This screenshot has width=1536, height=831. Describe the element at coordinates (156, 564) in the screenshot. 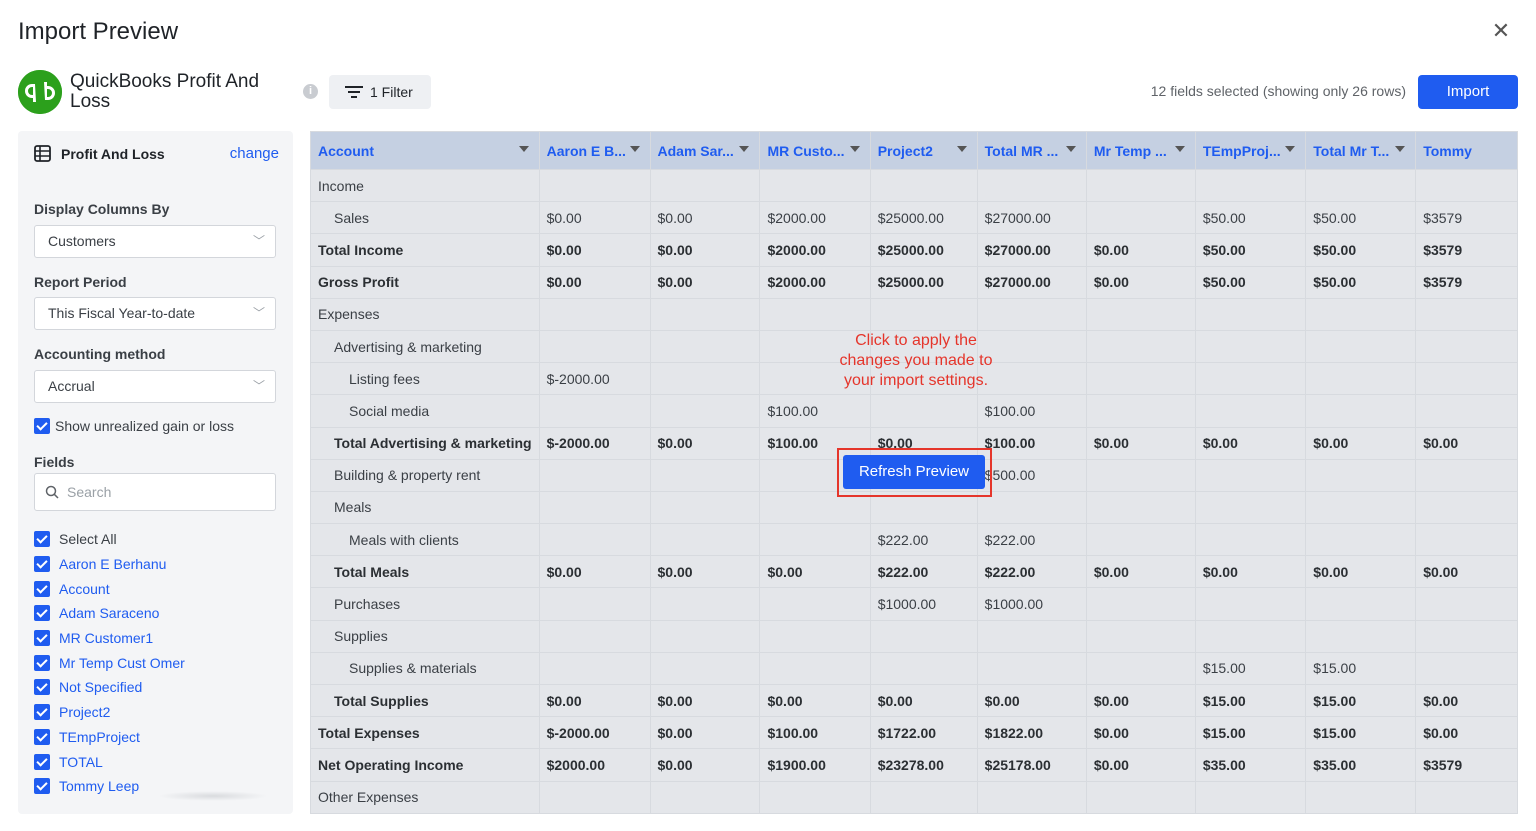

I see `field-checkbox-item: Aaron E Berhanu` at that location.